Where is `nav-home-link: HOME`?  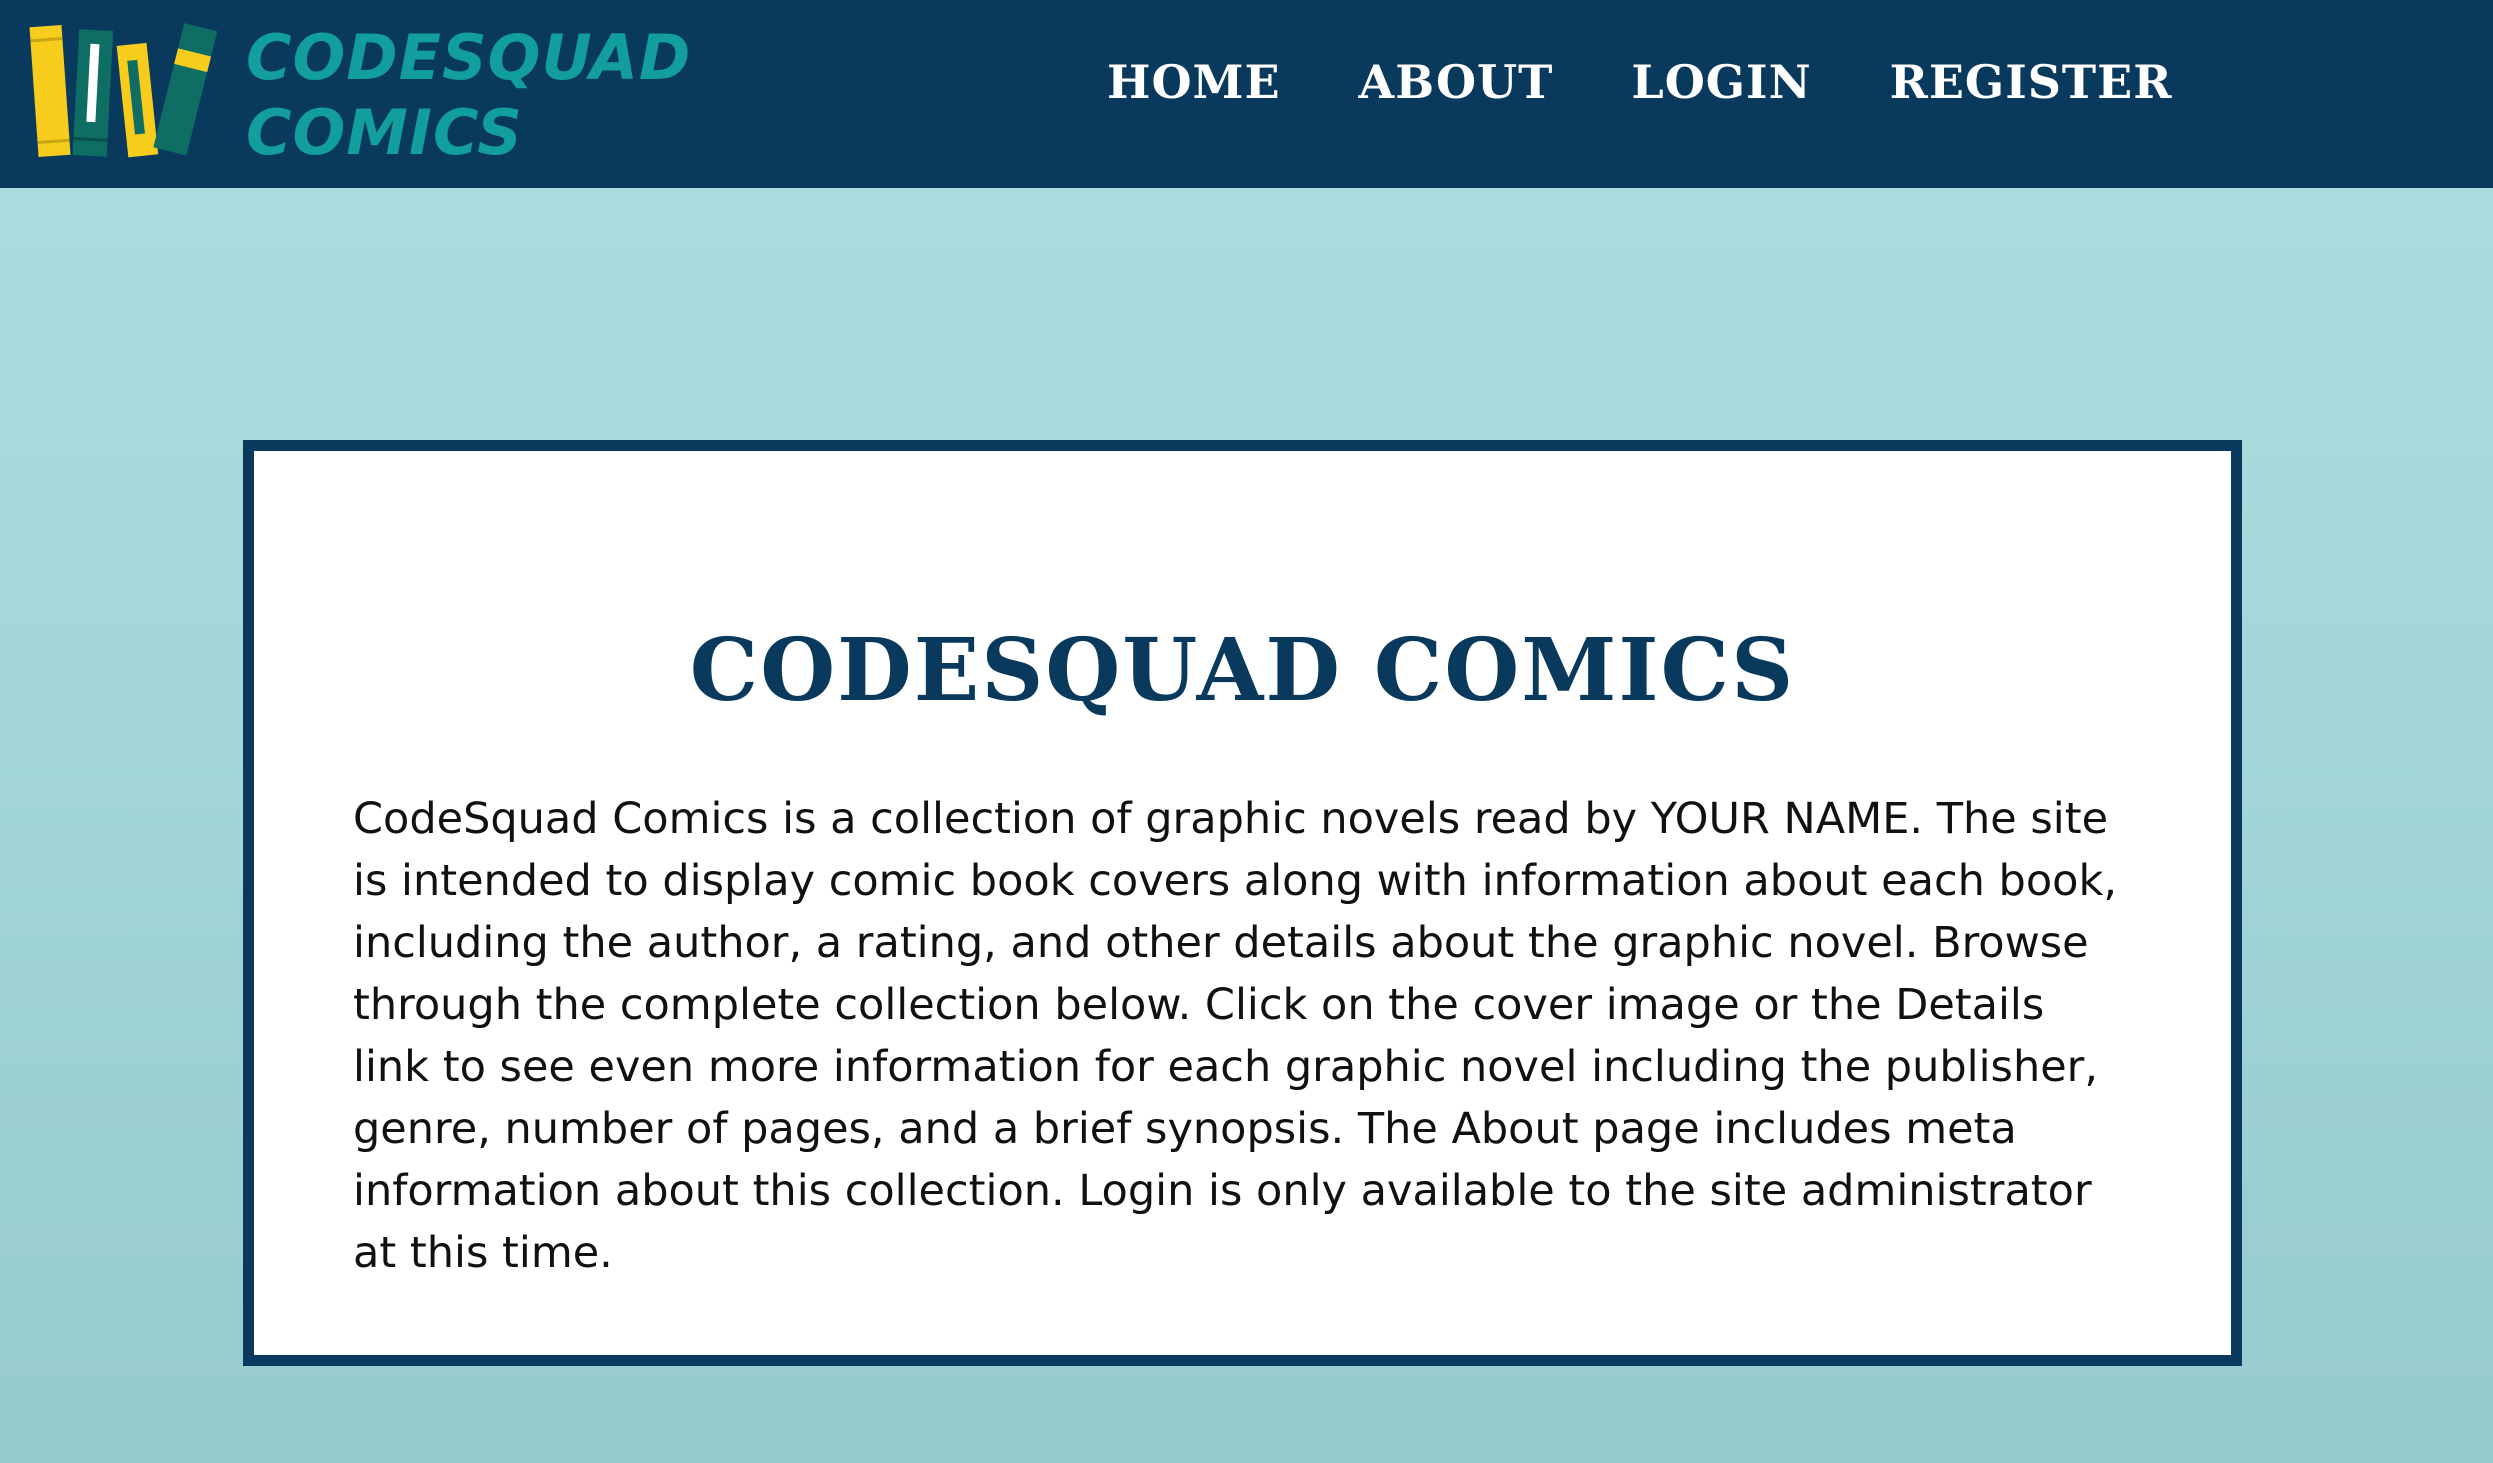 nav-home-link: HOME is located at coordinates (1194, 82).